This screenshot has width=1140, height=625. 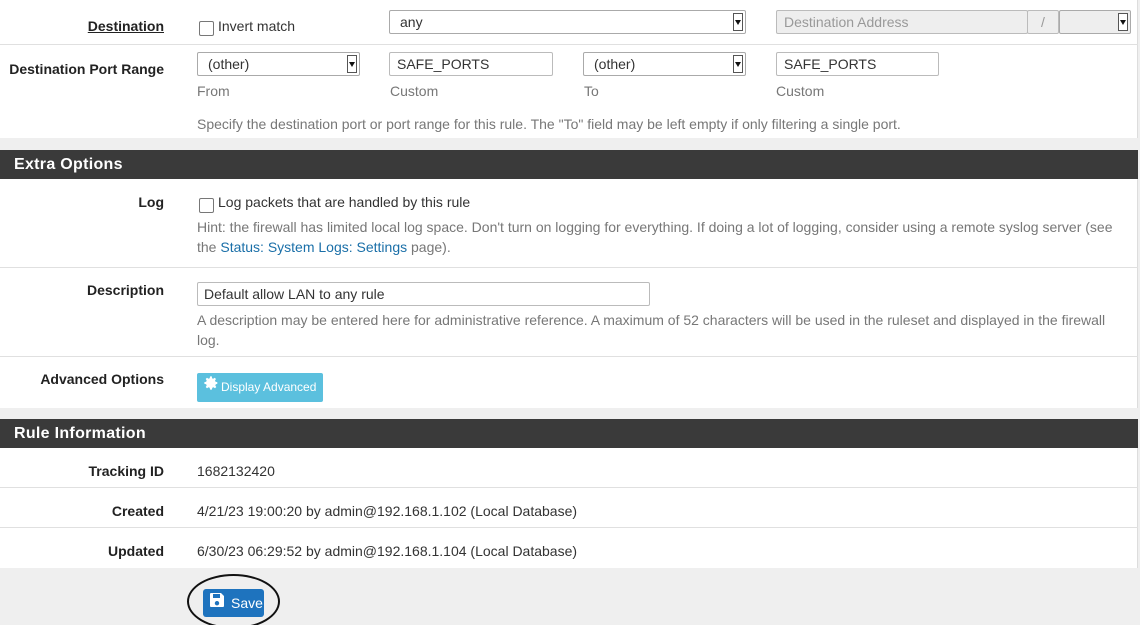 What do you see at coordinates (567, 22) in the screenshot?
I see `destination-type-select: any` at bounding box center [567, 22].